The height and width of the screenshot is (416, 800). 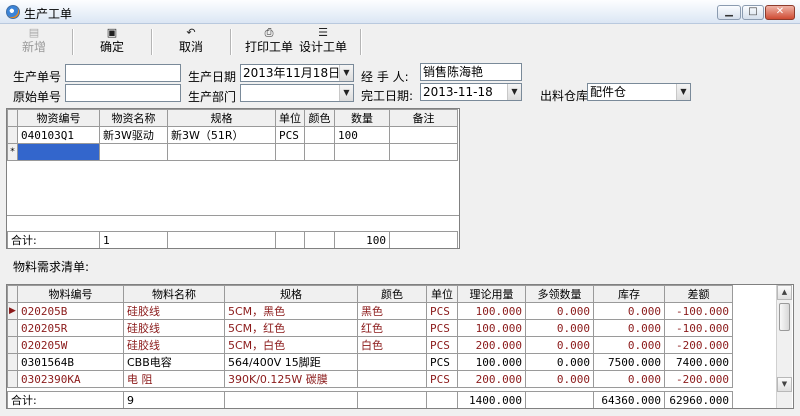 What do you see at coordinates (629, 362) in the screenshot?
I see `cell: 7500.000` at bounding box center [629, 362].